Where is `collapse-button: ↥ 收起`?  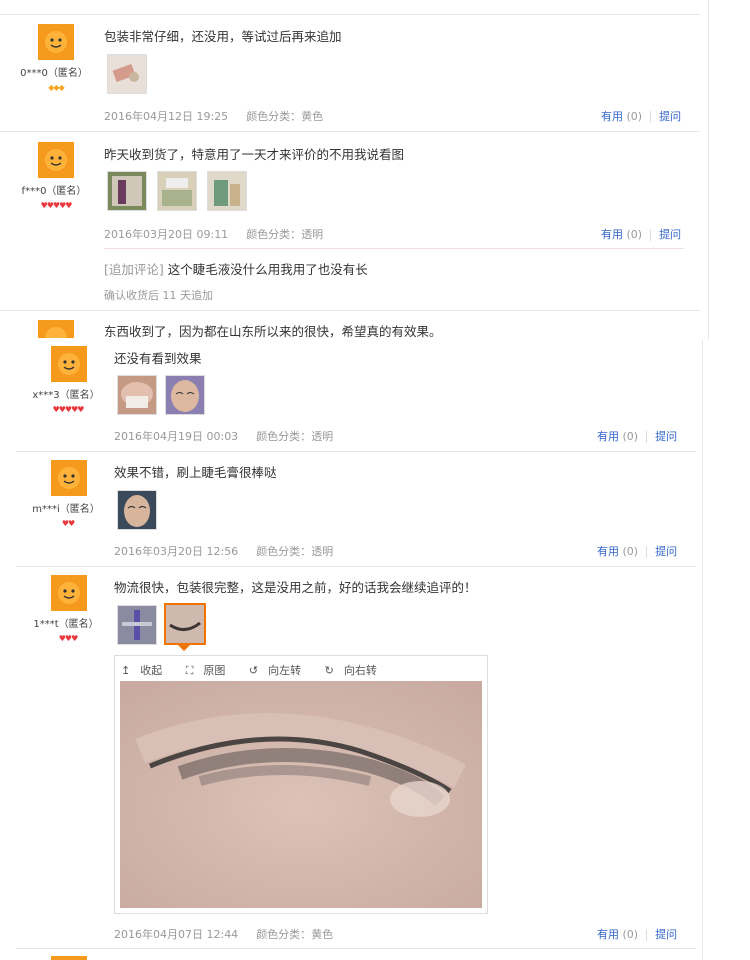
collapse-button: ↥ 收起 is located at coordinates (146, 670).